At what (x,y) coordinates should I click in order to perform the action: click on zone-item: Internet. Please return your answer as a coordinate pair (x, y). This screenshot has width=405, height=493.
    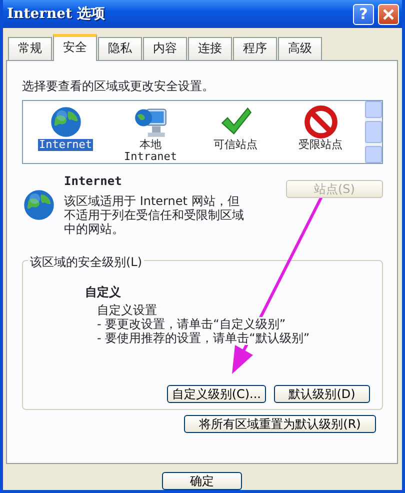
    Looking at the image, I should click on (65, 145).